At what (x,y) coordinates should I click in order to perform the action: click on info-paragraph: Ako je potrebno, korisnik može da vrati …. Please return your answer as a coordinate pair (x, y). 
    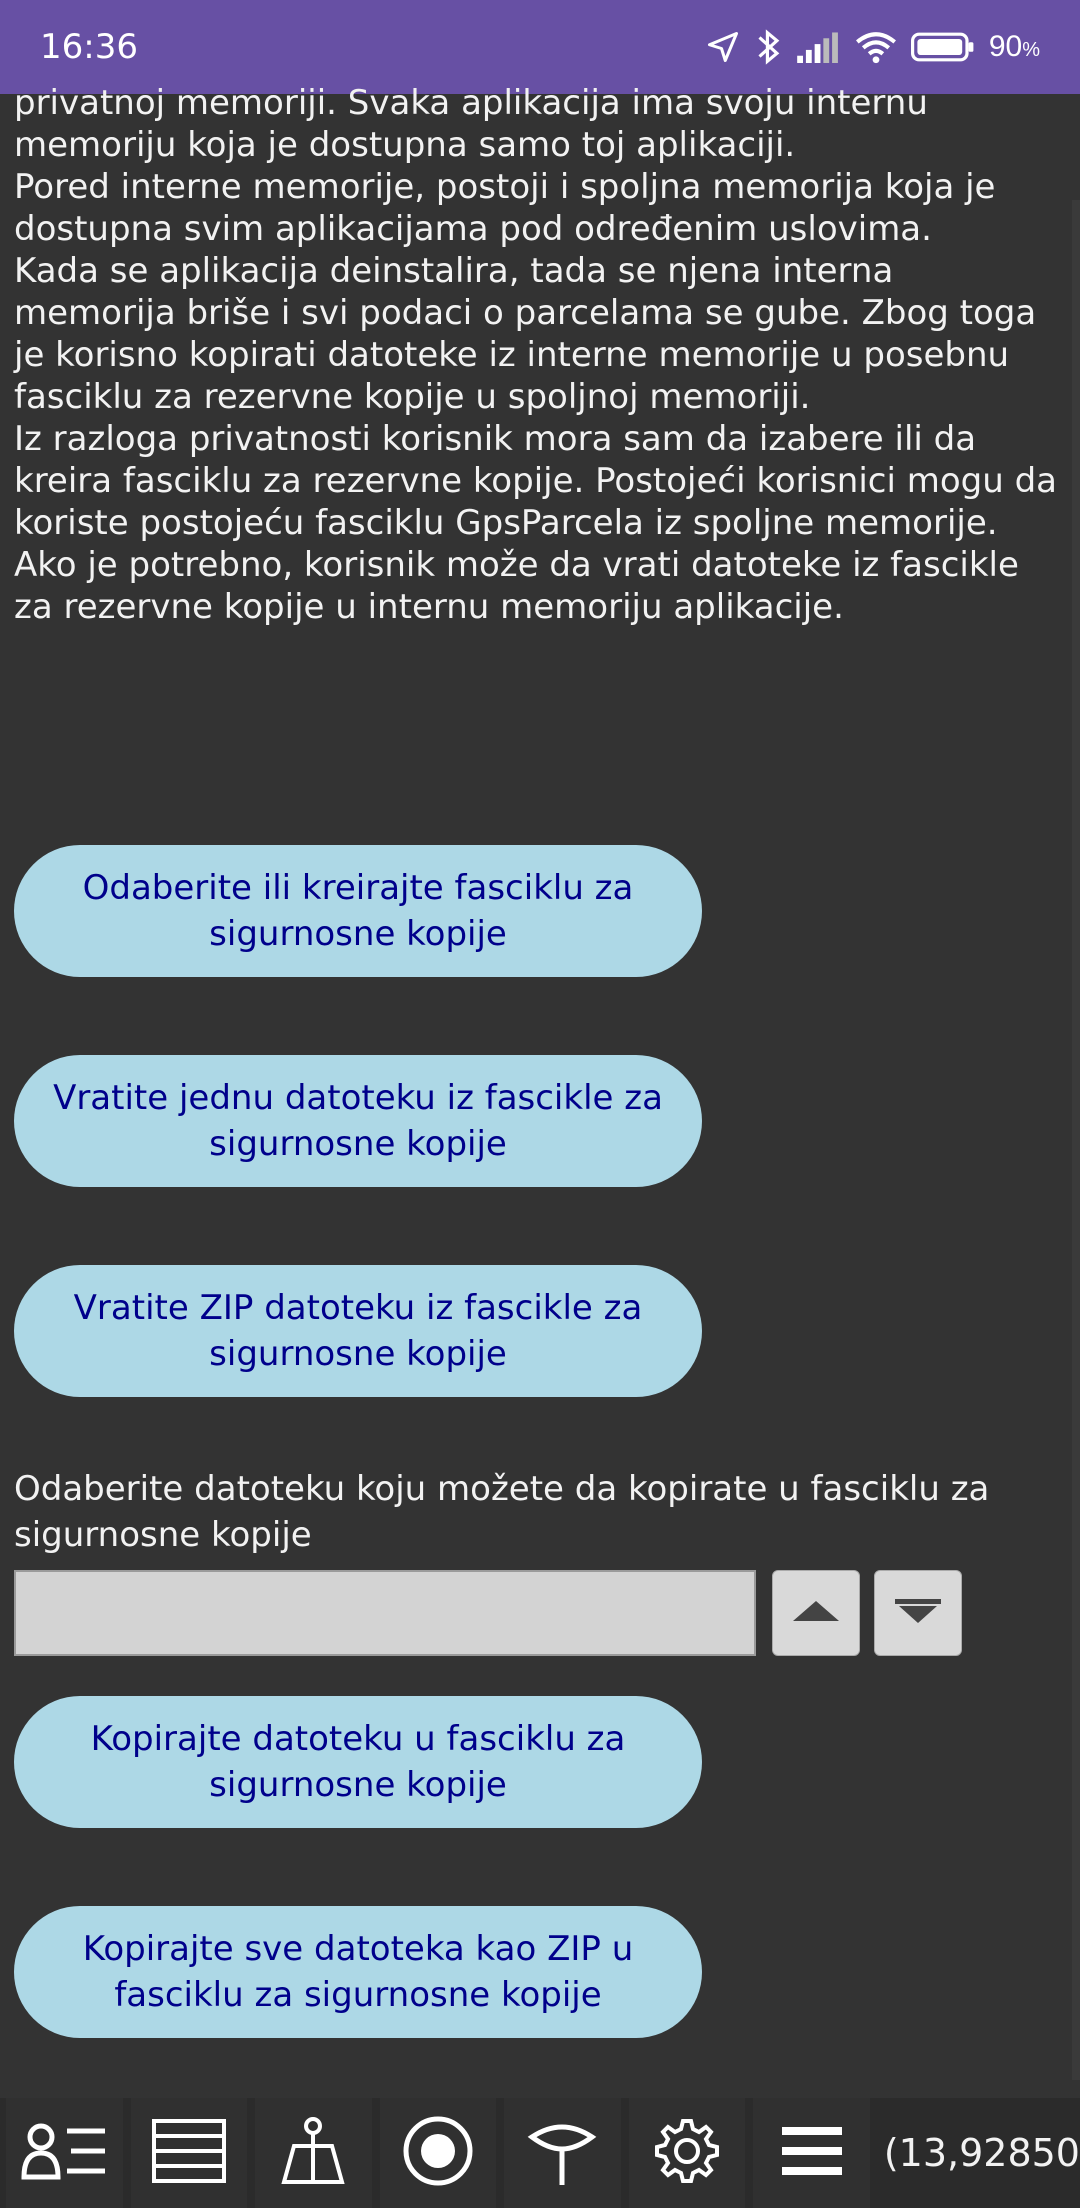
    Looking at the image, I should click on (516, 586).